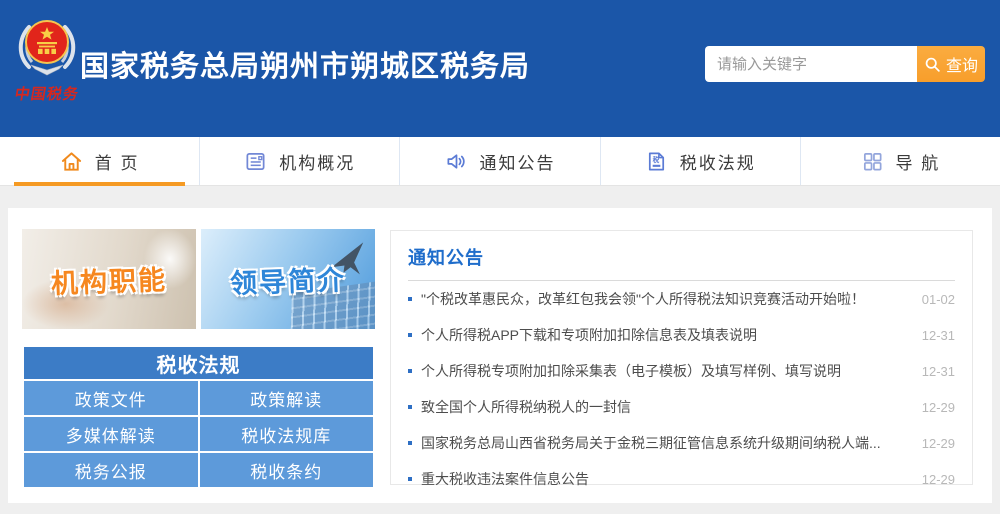 The image size is (1000, 514). I want to click on notice-date: 01-02, so click(938, 299).